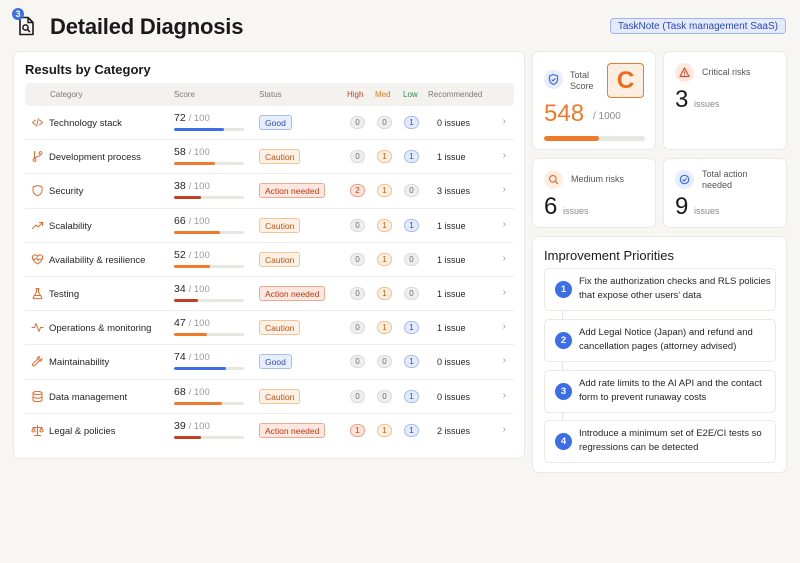 The width and height of the screenshot is (800, 563). I want to click on score-value: 39 / 100, so click(192, 426).